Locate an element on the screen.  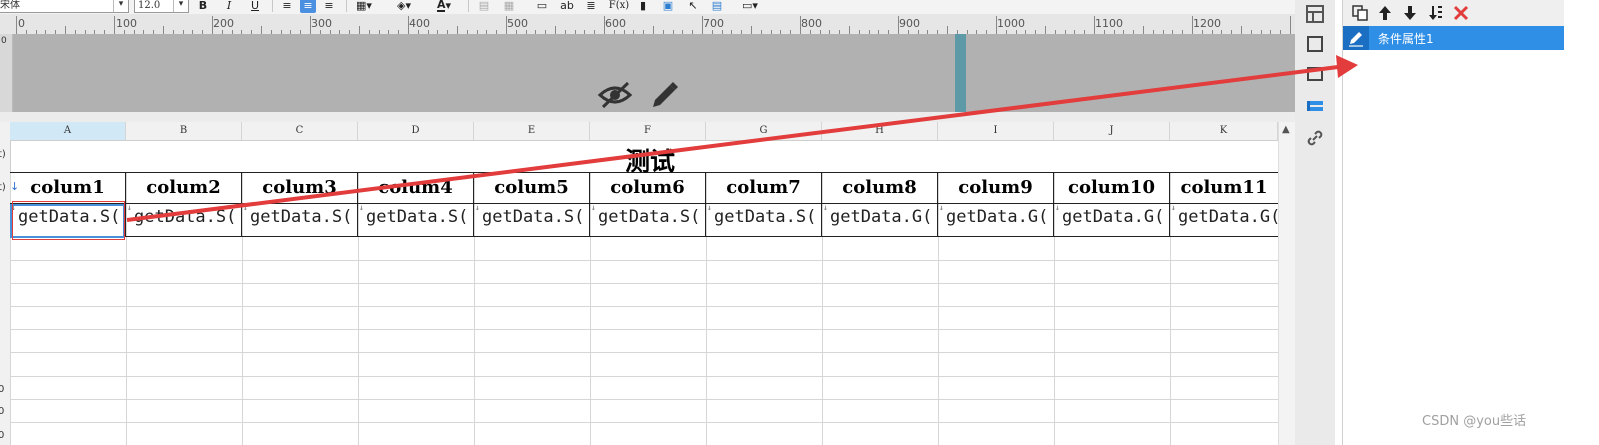
delete-icon is located at coordinates (1461, 13).